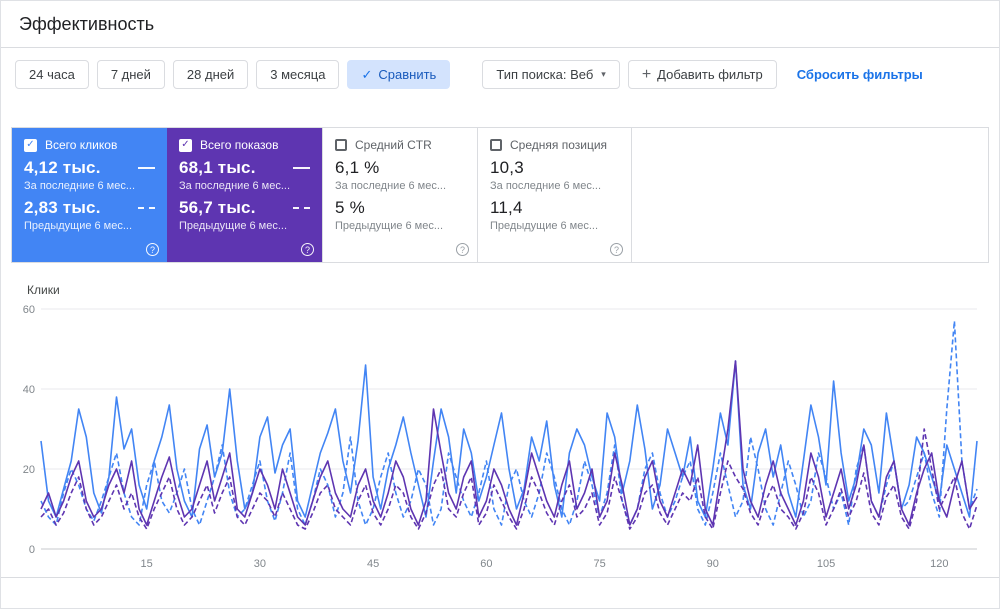 The height and width of the screenshot is (609, 1000). I want to click on chevron-down-icon: ▾, so click(603, 74).